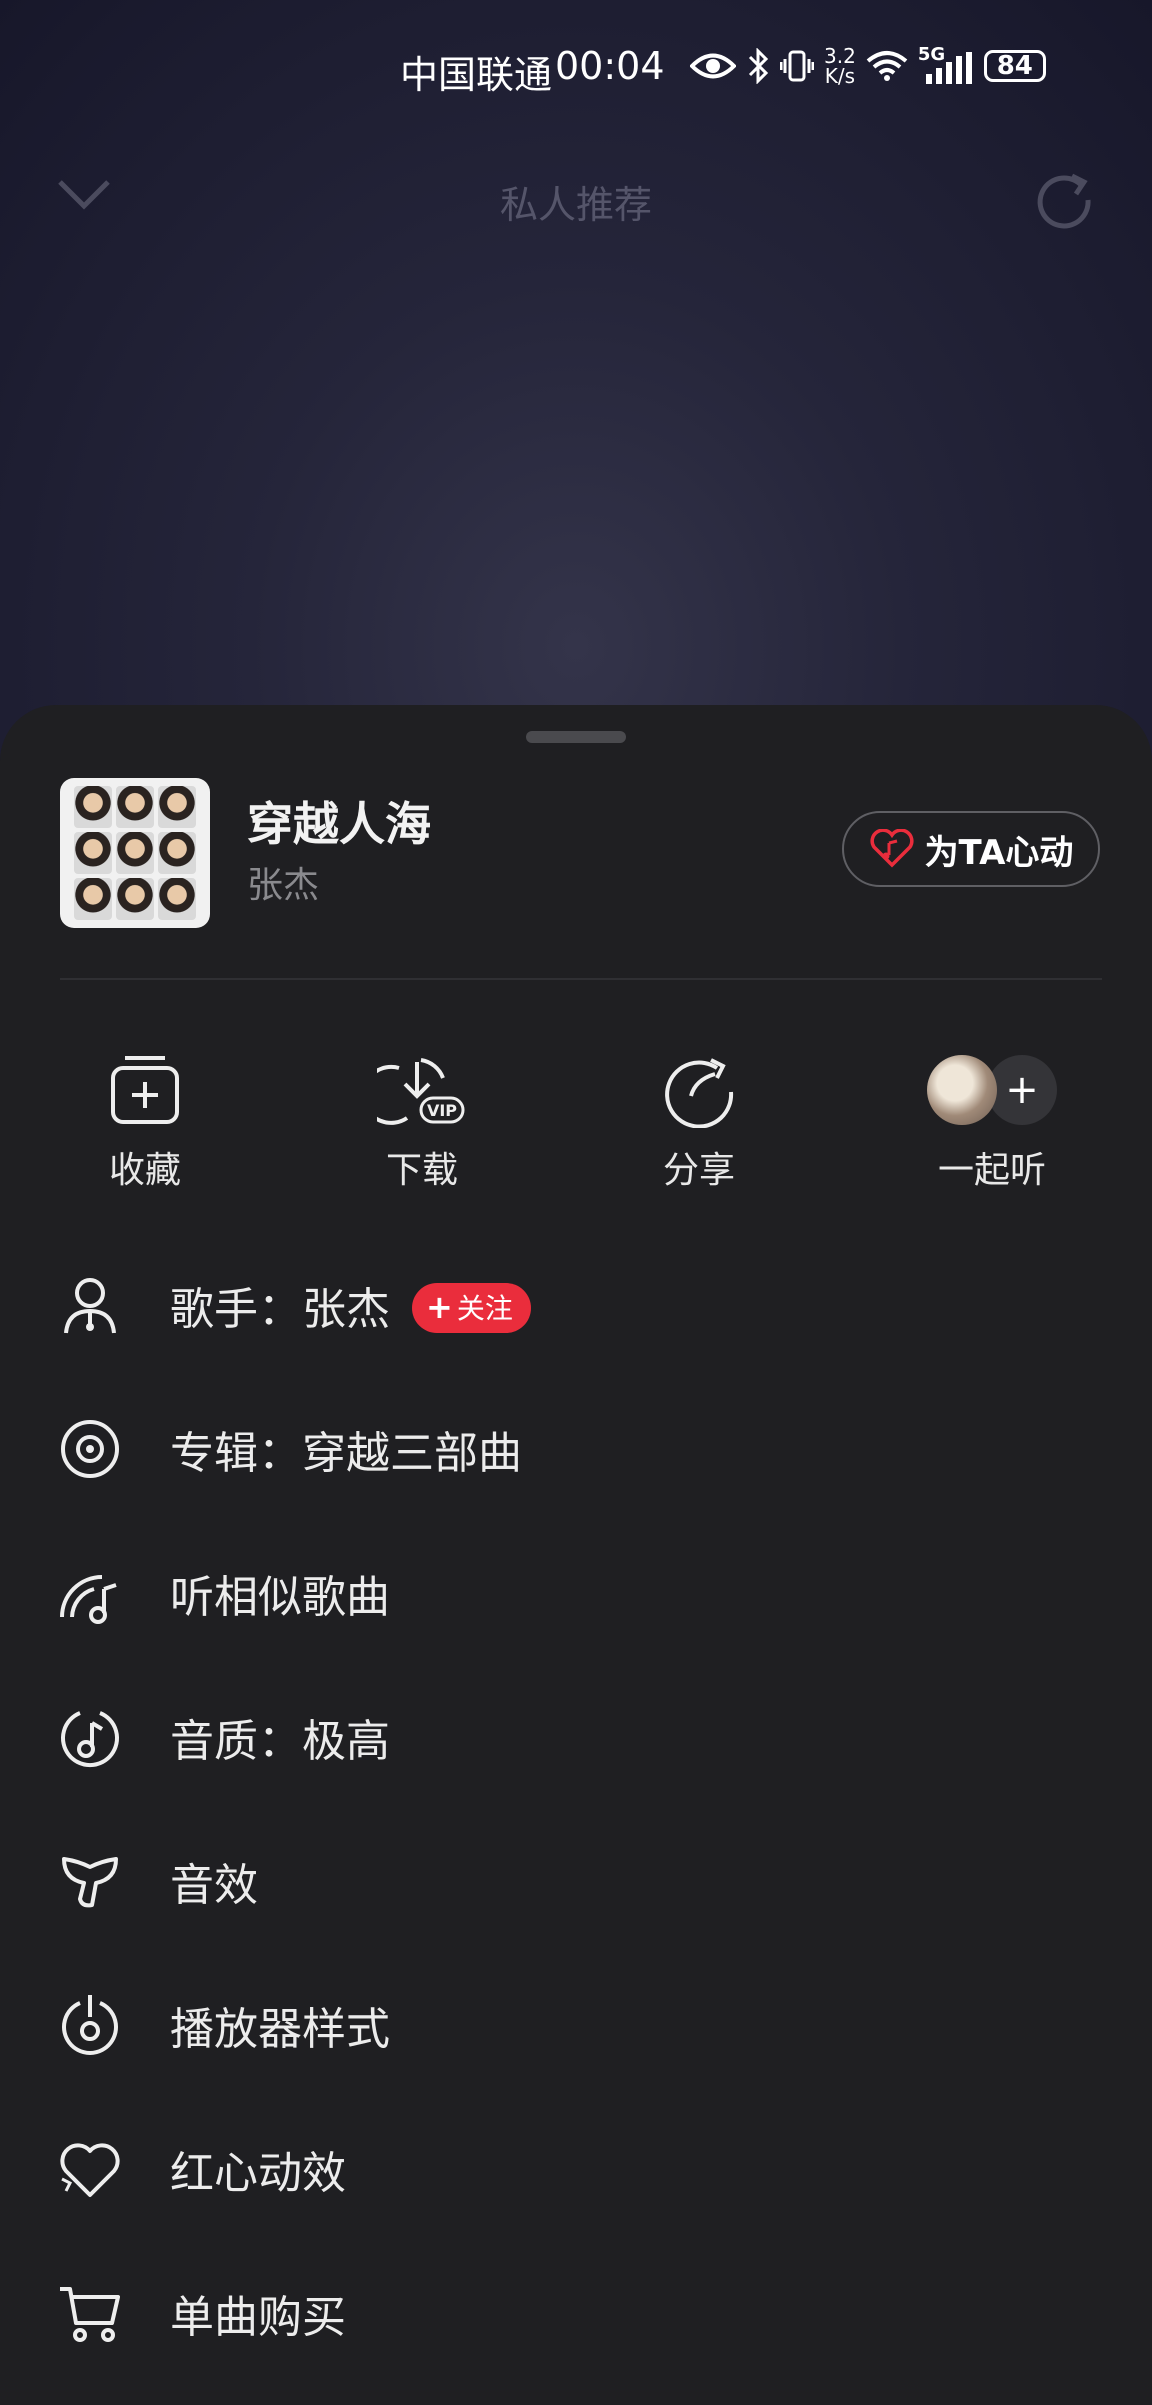 This screenshot has height=2405, width=1152. What do you see at coordinates (144, 1170) in the screenshot?
I see `collect-label: 收藏` at bounding box center [144, 1170].